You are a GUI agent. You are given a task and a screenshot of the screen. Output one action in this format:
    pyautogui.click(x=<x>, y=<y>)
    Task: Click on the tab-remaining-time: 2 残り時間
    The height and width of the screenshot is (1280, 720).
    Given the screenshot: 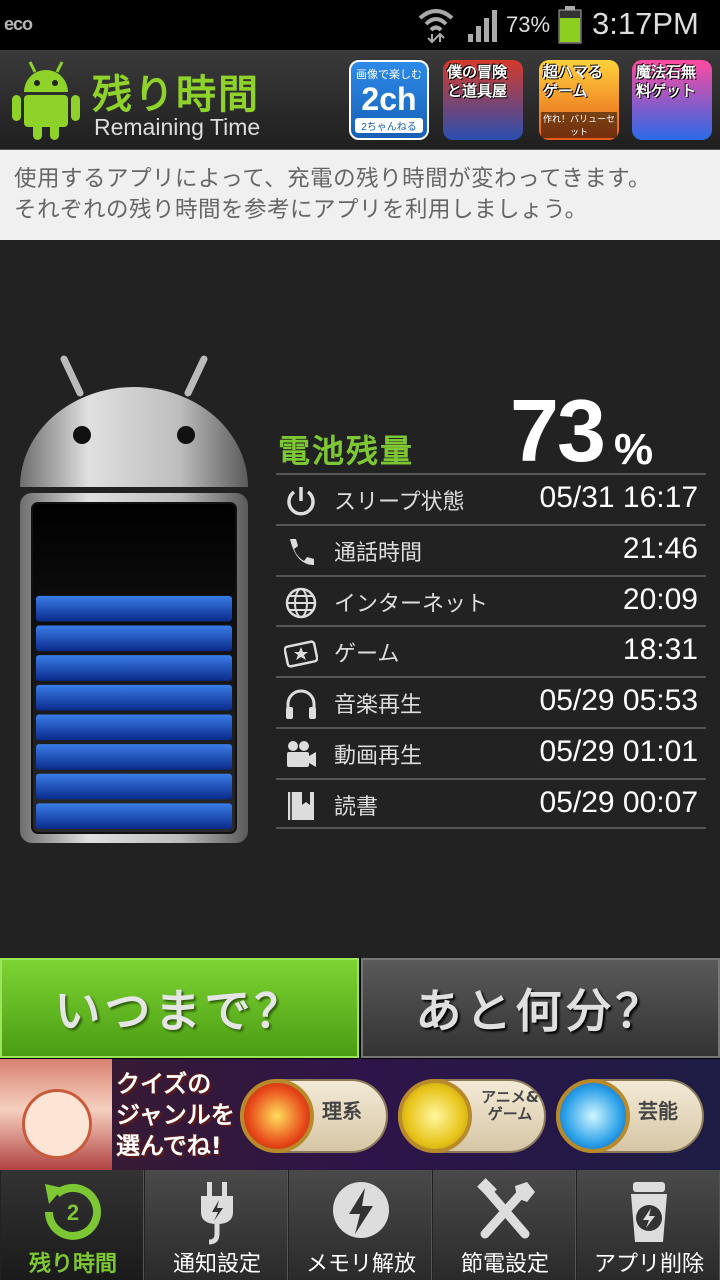 What is the action you would take?
    pyautogui.click(x=72, y=1225)
    